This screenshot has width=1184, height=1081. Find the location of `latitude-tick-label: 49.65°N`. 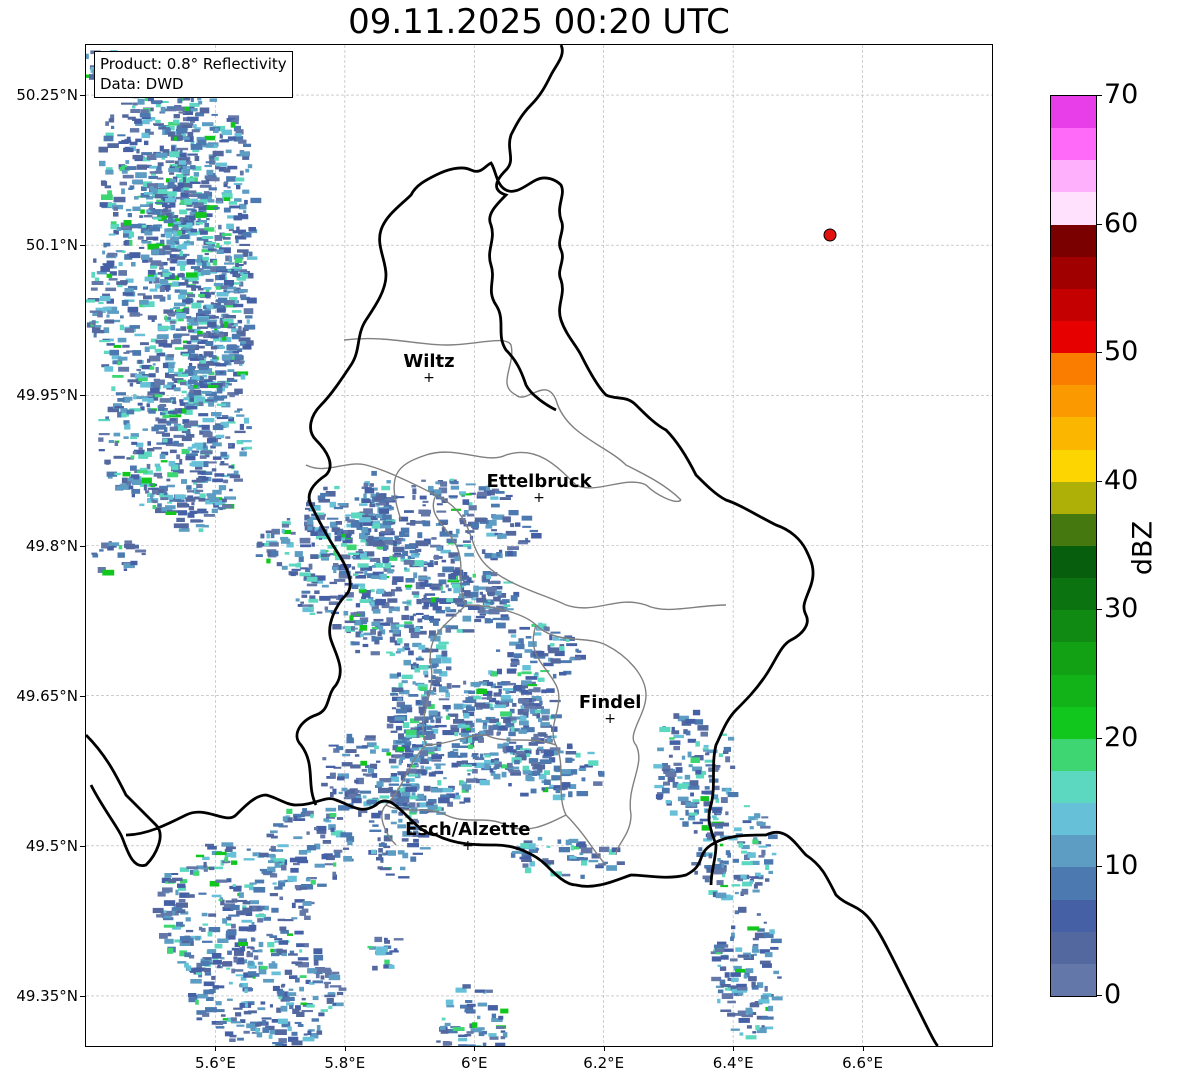

latitude-tick-label: 49.65°N is located at coordinates (47, 695).